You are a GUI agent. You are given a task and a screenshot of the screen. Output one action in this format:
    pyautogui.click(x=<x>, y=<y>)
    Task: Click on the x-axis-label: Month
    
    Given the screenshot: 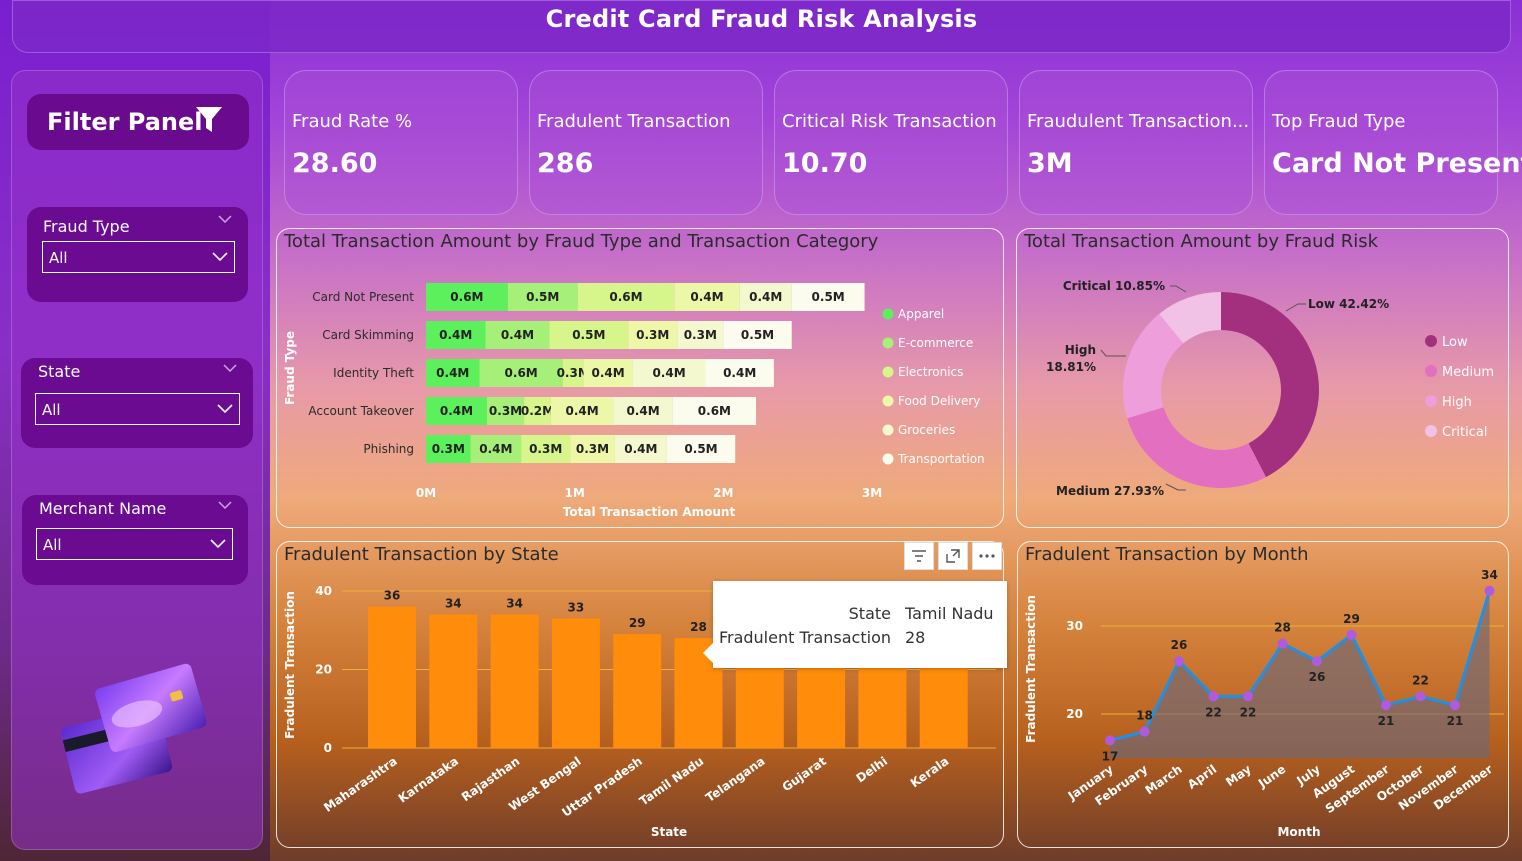 What is the action you would take?
    pyautogui.click(x=1298, y=832)
    